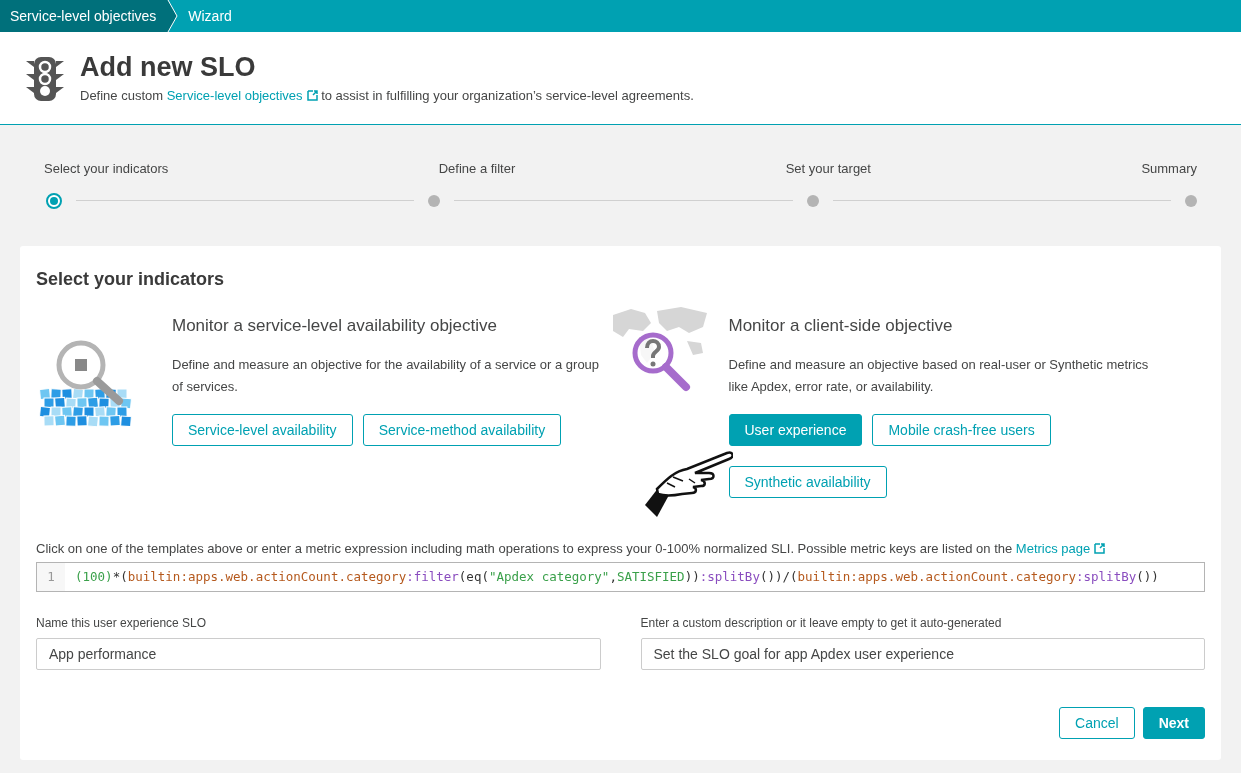 The image size is (1241, 773). What do you see at coordinates (51, 577) in the screenshot?
I see `line-number: 1` at bounding box center [51, 577].